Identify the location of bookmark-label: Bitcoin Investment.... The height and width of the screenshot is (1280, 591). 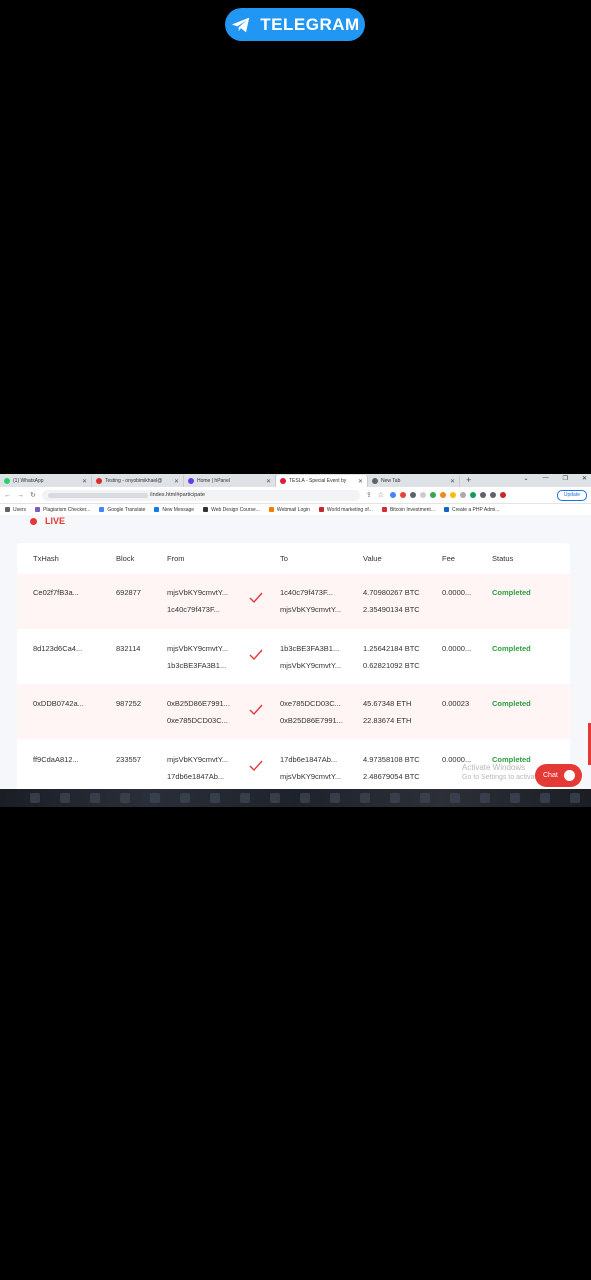
(412, 509).